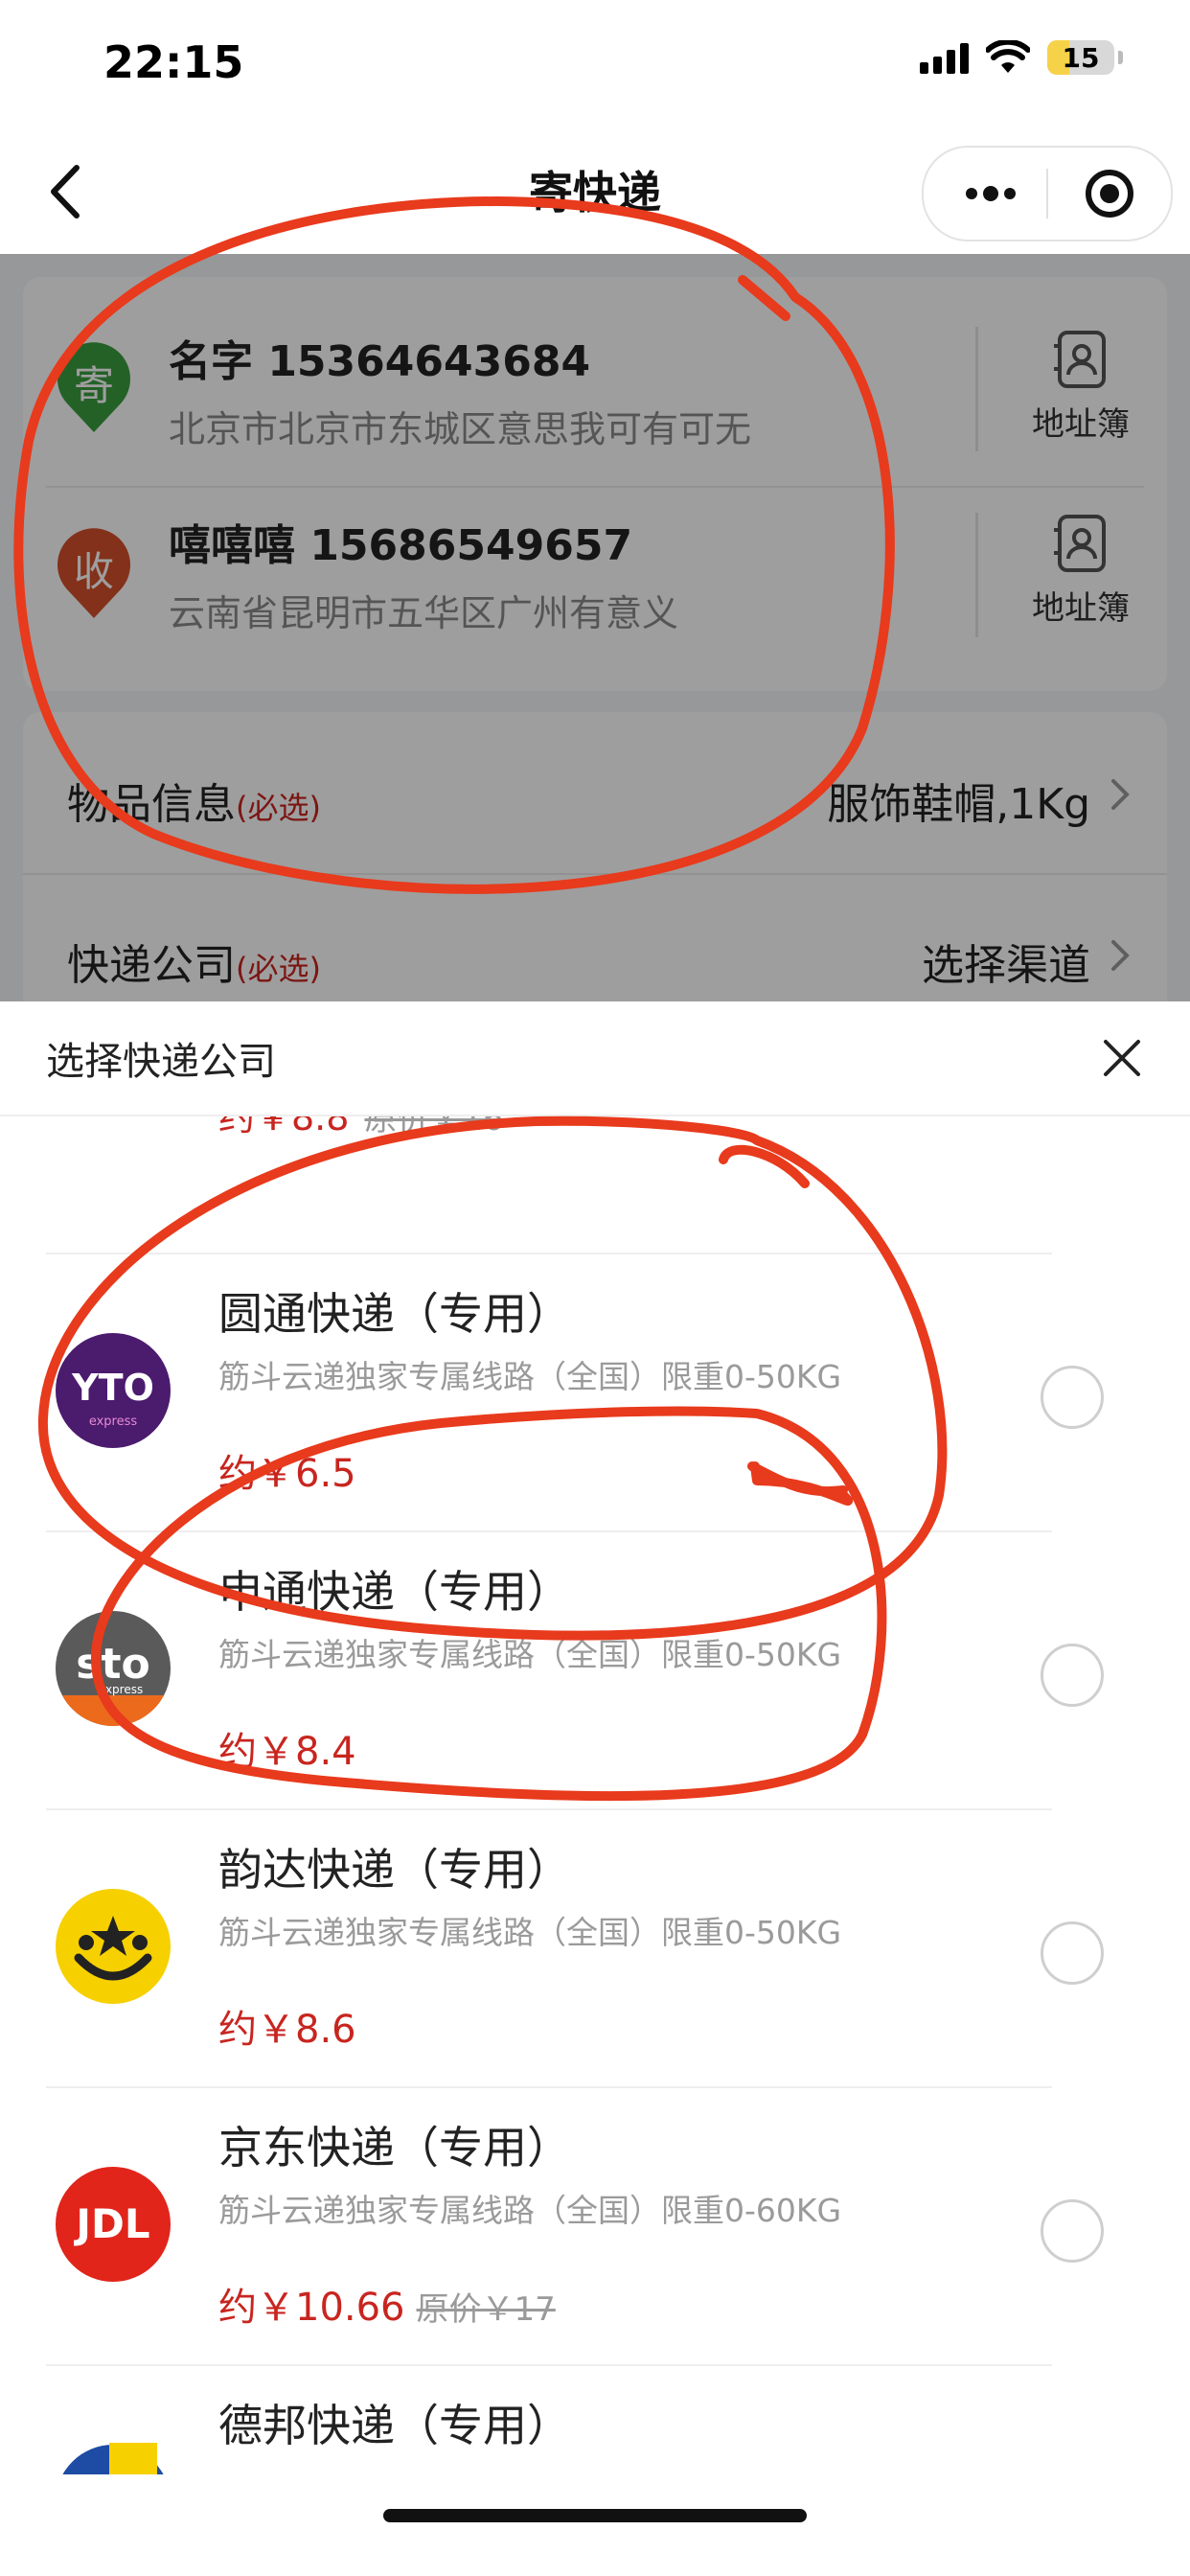 This screenshot has width=1190, height=2576. I want to click on courier-price-line: 约￥10.66 原价￥17, so click(387, 2304).